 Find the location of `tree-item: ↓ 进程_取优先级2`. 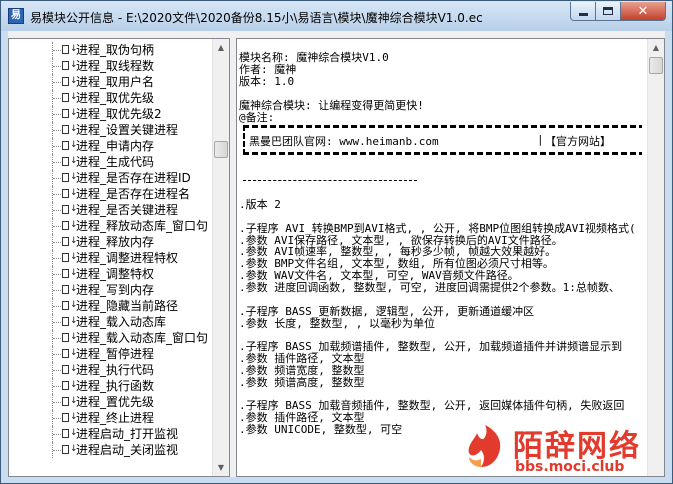

tree-item: ↓ 进程_取优先级2 is located at coordinates (110, 114).